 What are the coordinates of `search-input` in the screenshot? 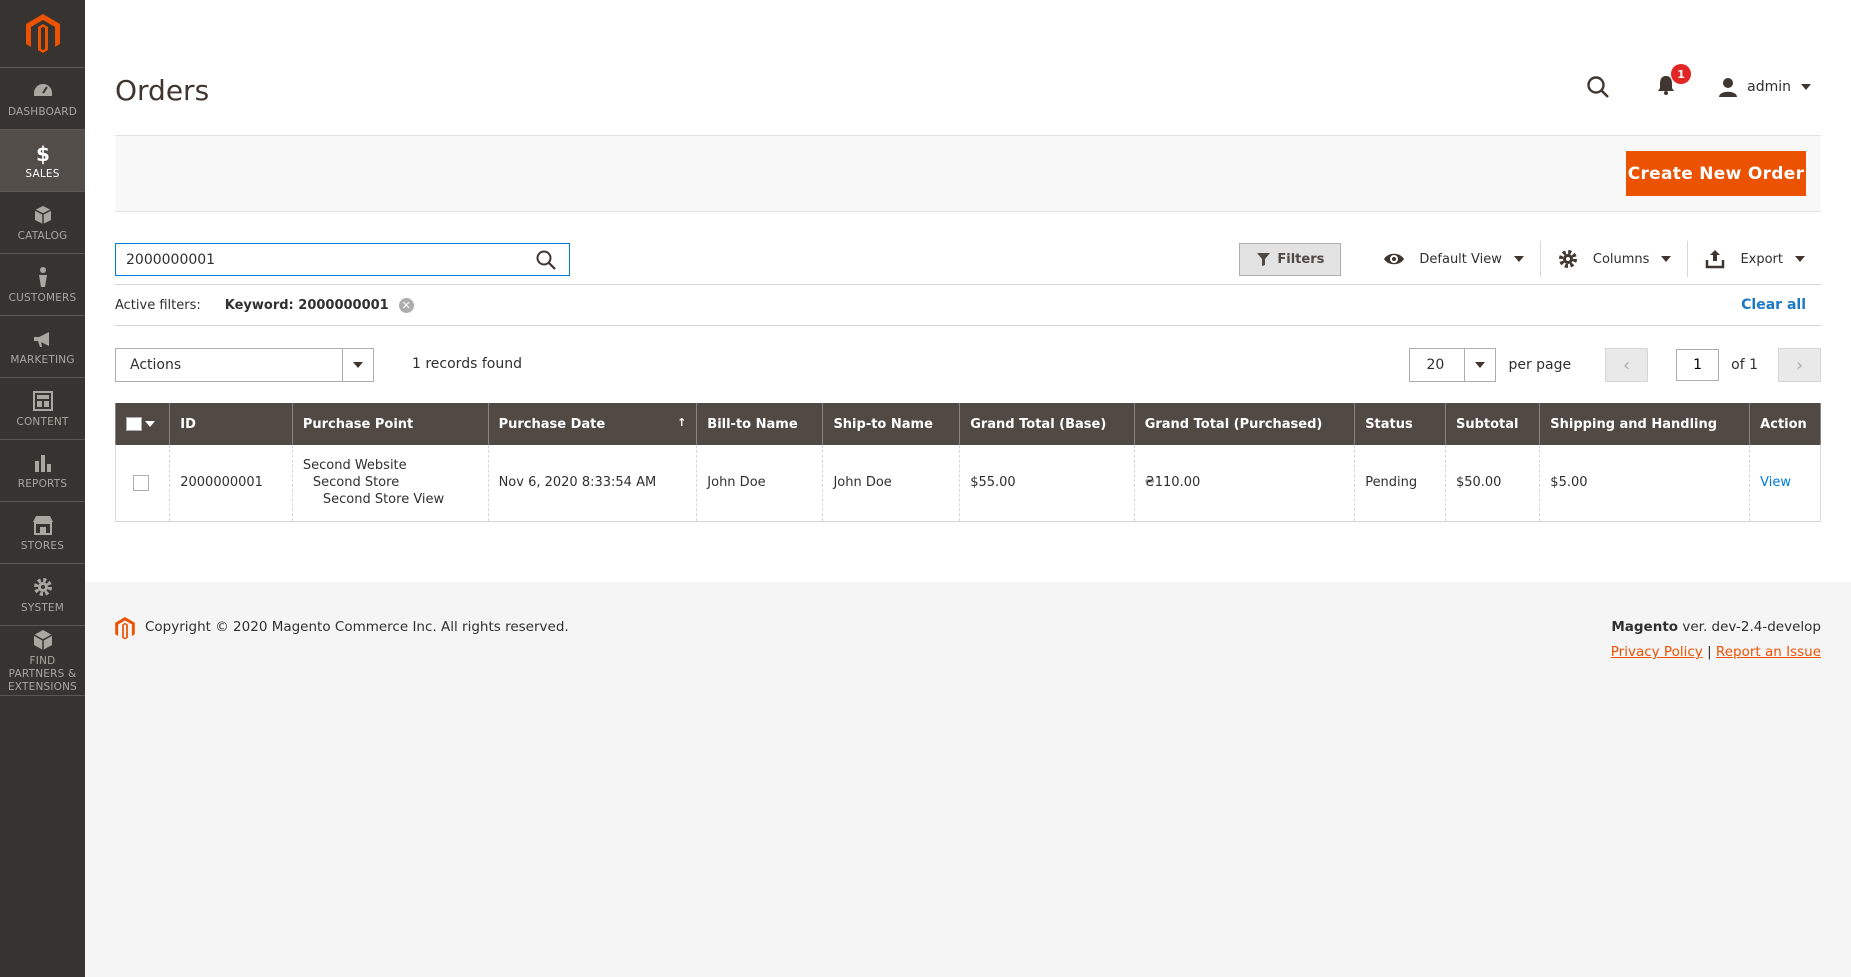 It's located at (319, 259).